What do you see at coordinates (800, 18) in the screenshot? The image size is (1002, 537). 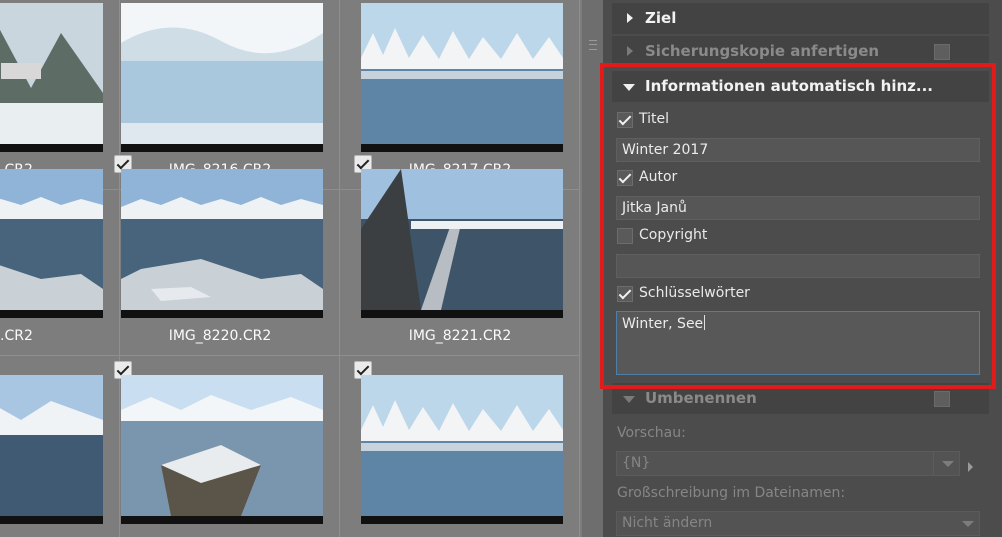 I see `section-ziel: Ziel` at bounding box center [800, 18].